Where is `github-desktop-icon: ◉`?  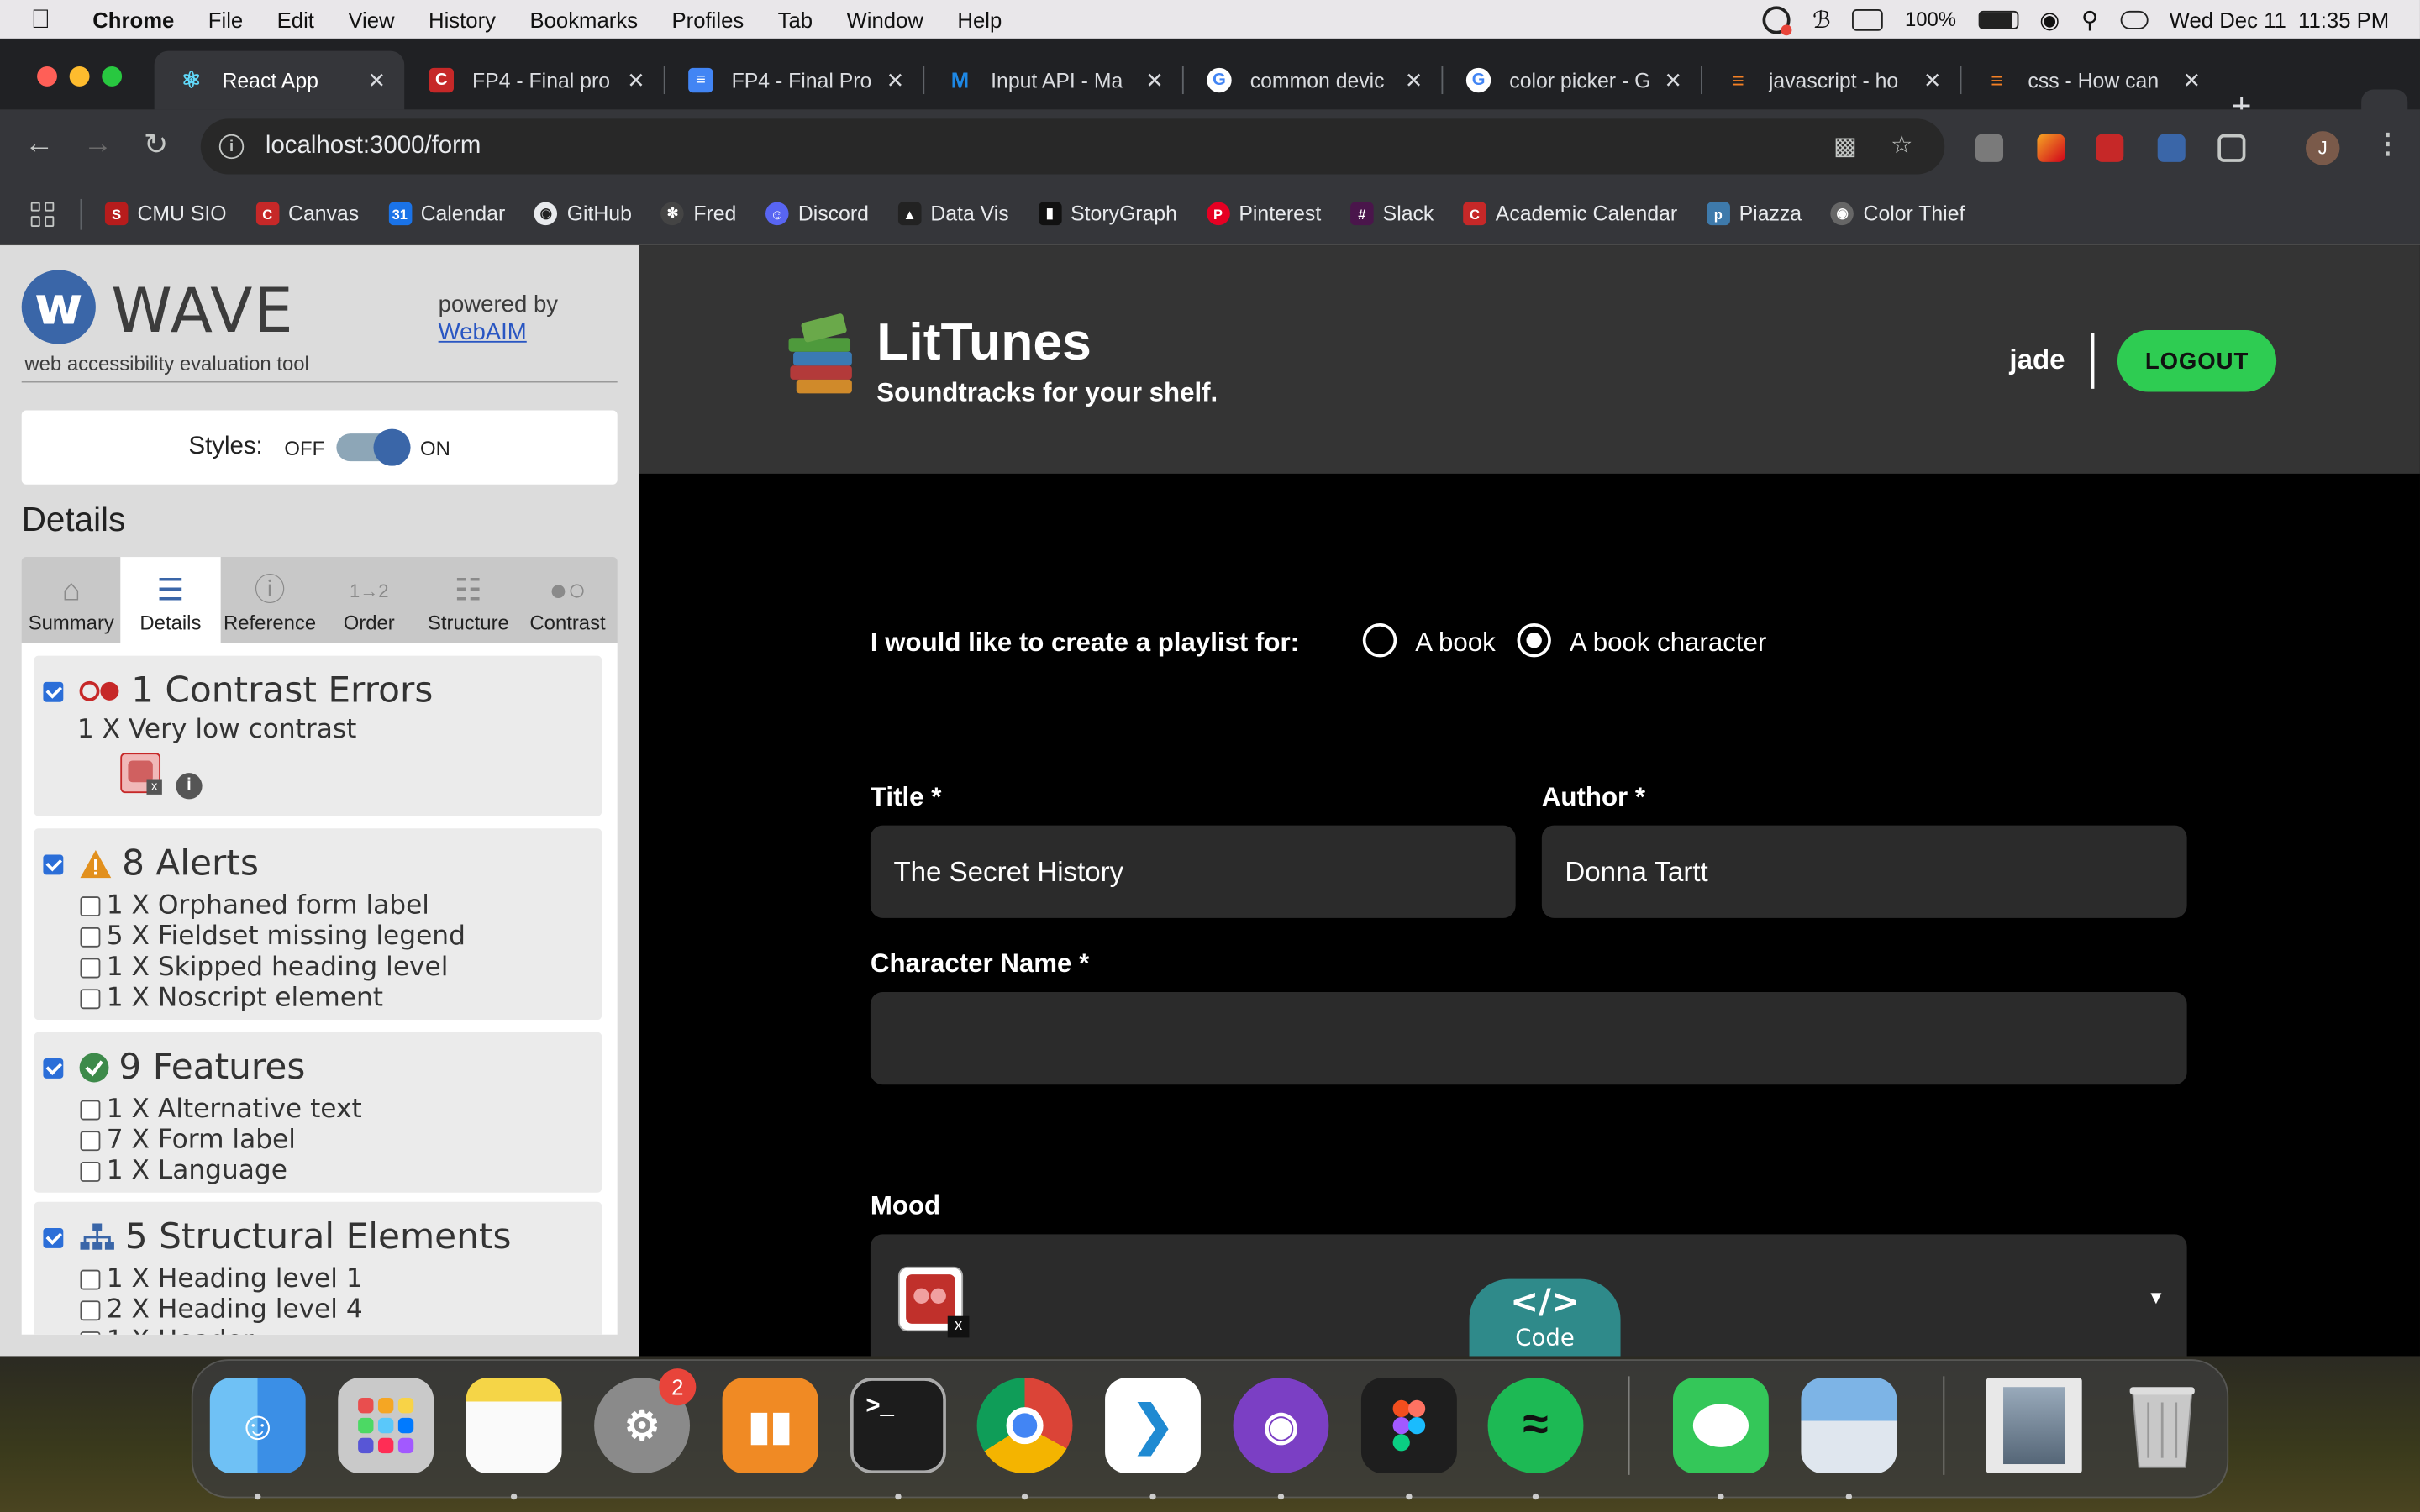 github-desktop-icon: ◉ is located at coordinates (1281, 1426).